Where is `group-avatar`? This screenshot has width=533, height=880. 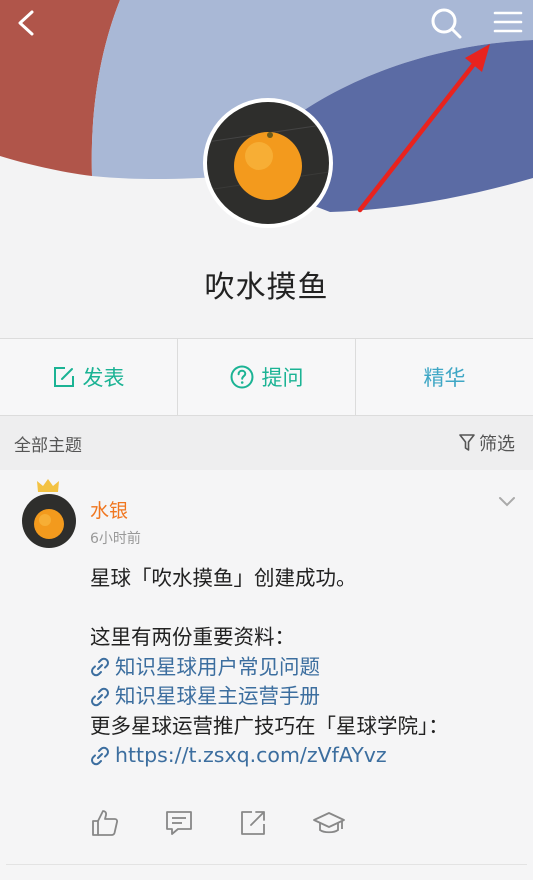
group-avatar is located at coordinates (268, 163).